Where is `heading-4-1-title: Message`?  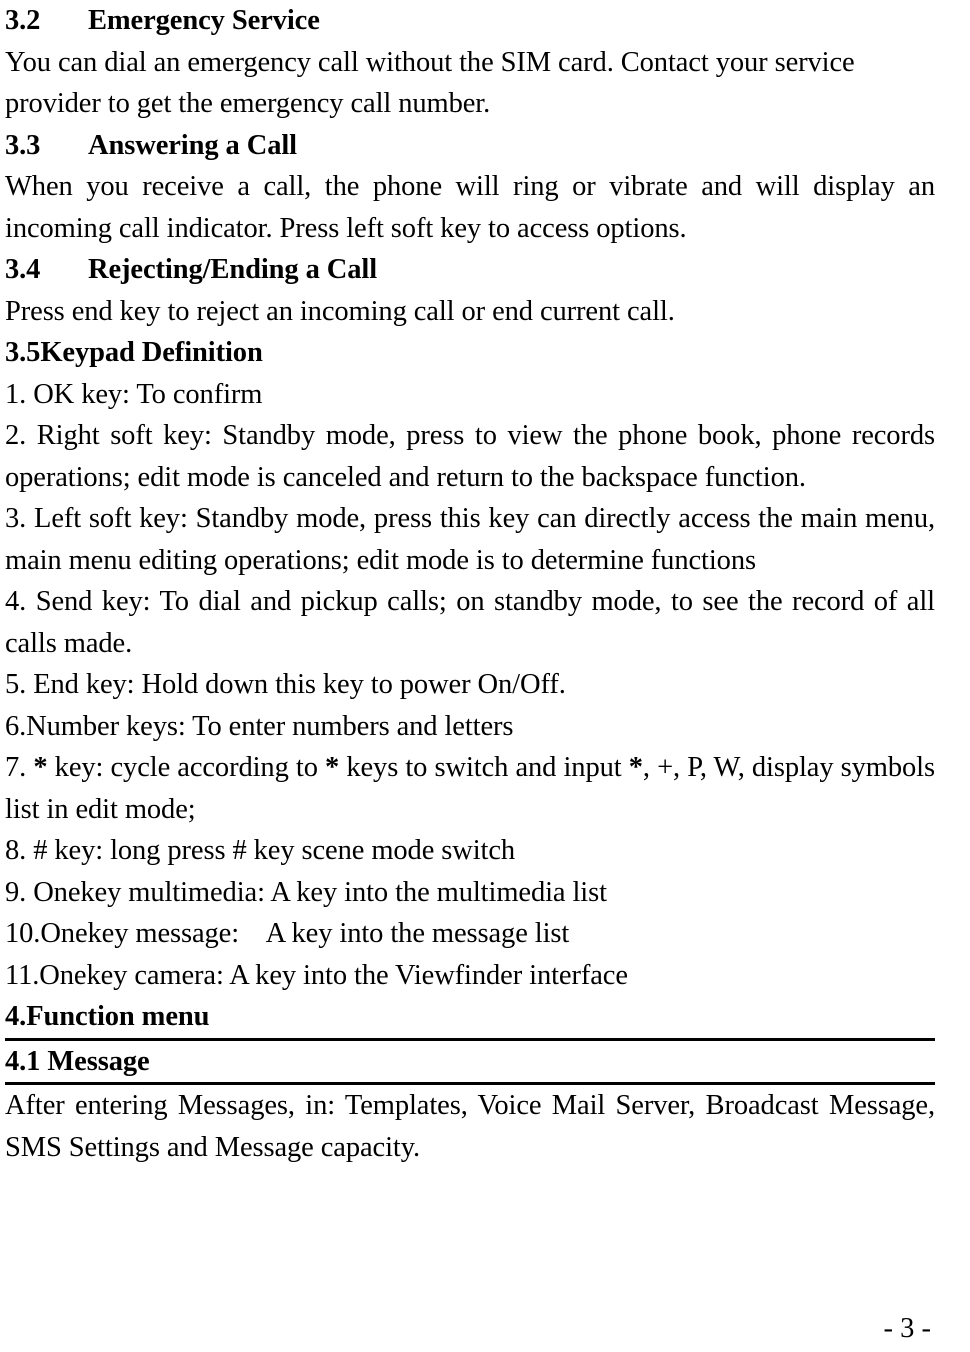 heading-4-1-title: Message is located at coordinates (98, 1061).